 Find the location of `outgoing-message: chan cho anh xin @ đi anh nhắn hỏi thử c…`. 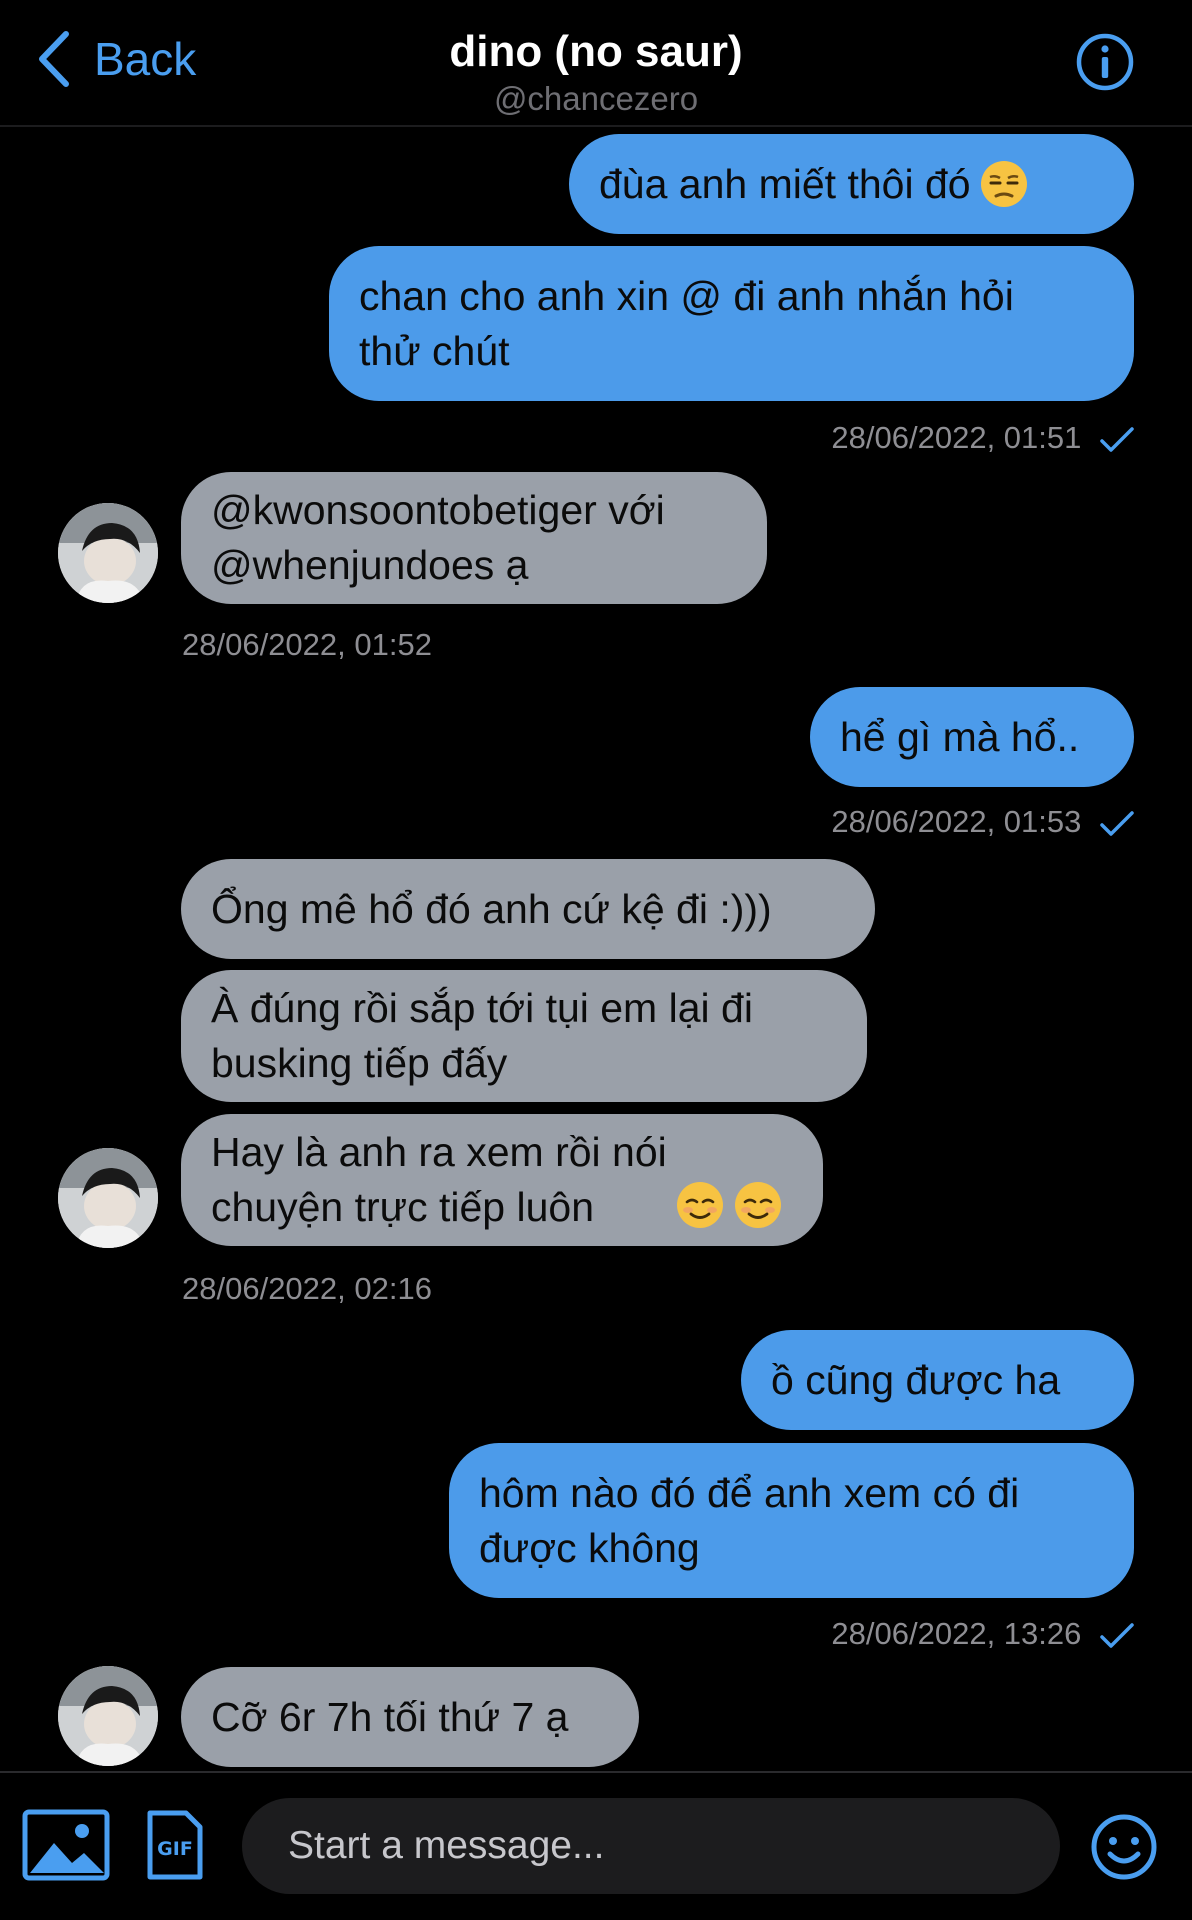

outgoing-message: chan cho anh xin @ đi anh nhắn hỏi thử c… is located at coordinates (731, 323).